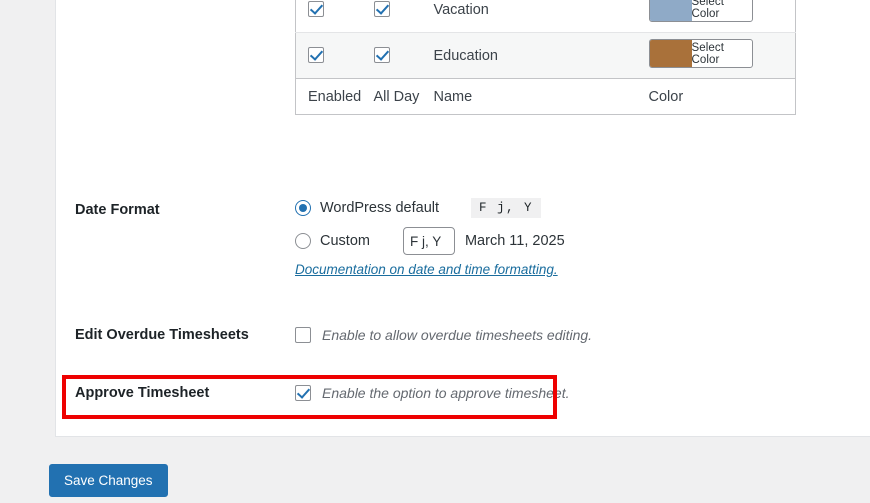 The width and height of the screenshot is (870, 503). I want to click on color-swatch-vacation, so click(670, 10).